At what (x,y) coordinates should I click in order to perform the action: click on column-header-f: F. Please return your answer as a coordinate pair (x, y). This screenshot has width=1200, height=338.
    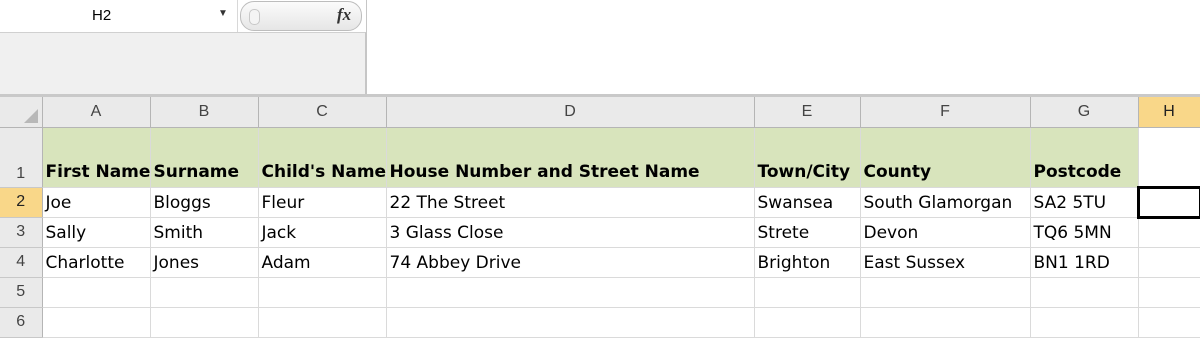
    Looking at the image, I should click on (945, 112).